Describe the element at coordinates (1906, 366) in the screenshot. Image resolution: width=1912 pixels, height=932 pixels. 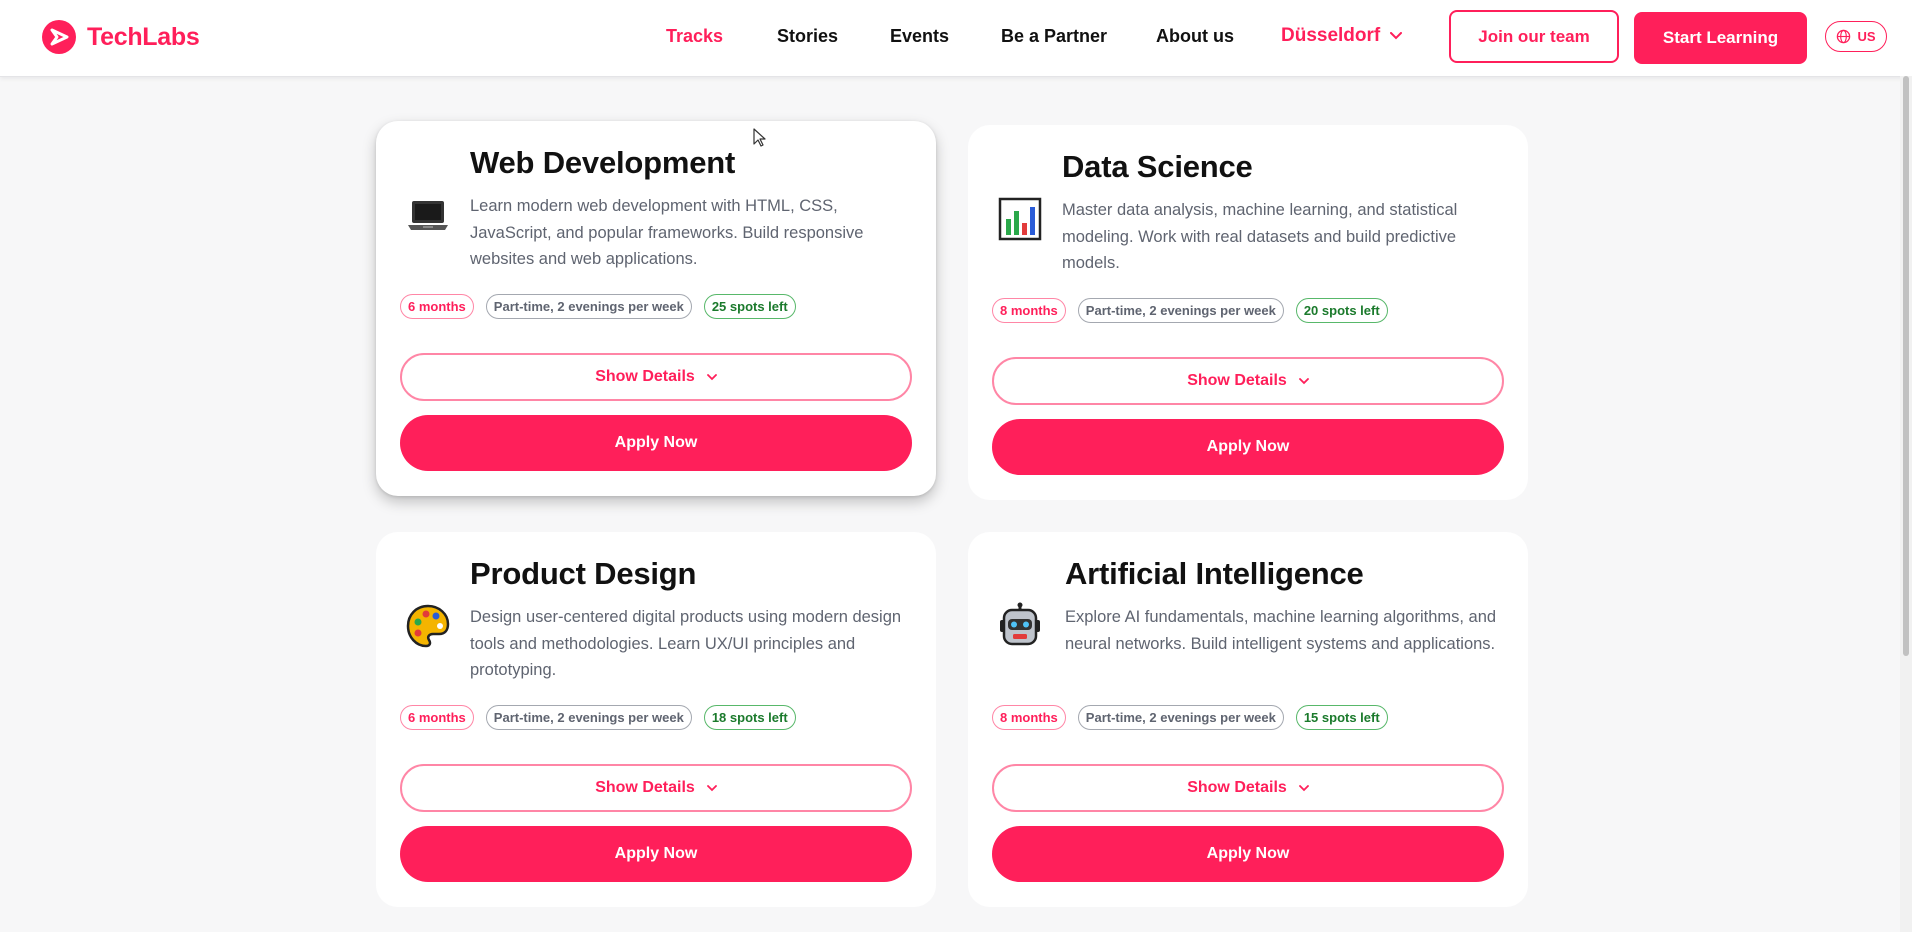
I see `scrollbar-thumb` at that location.